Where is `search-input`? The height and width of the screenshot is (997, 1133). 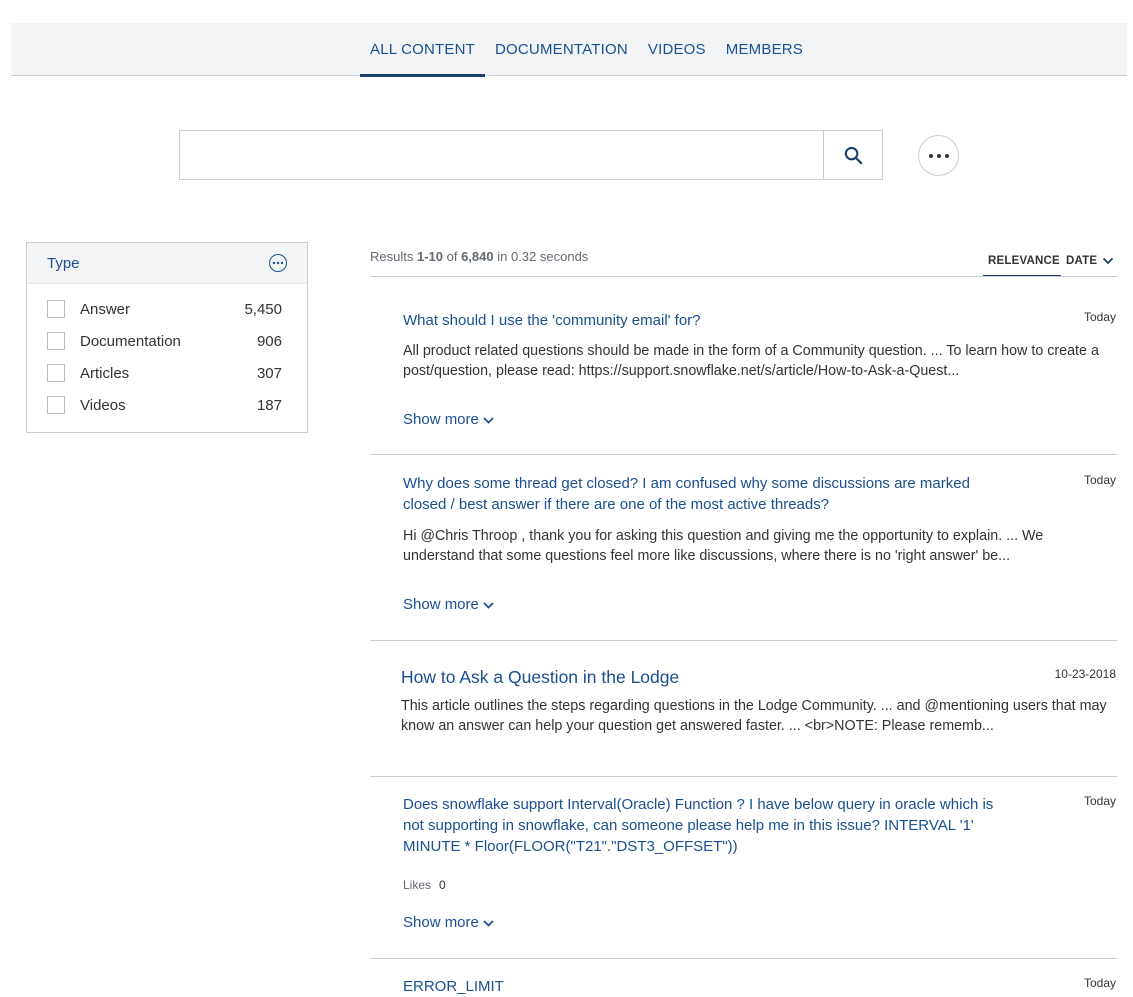 search-input is located at coordinates (501, 155).